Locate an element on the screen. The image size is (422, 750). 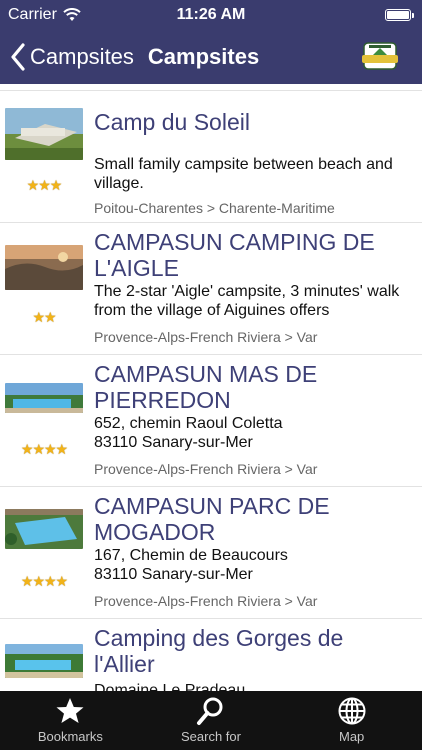
star-rating: ★★★ is located at coordinates (44, 185).